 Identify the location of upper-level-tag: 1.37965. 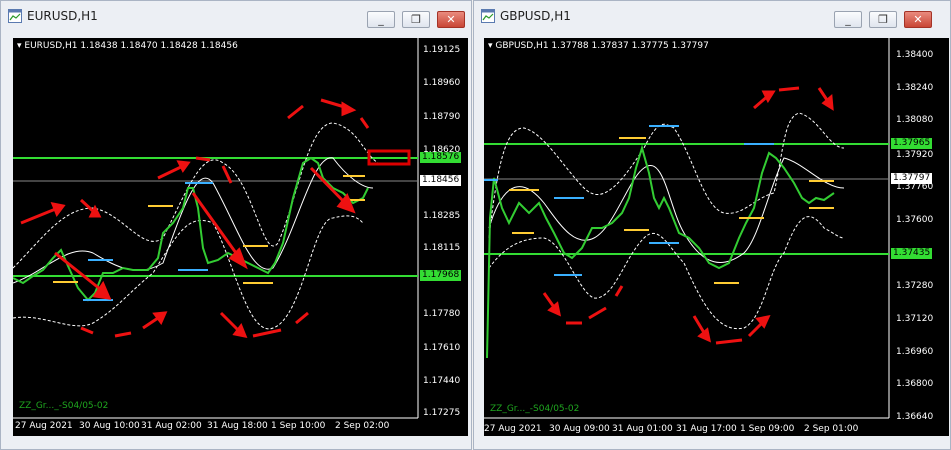
(912, 143).